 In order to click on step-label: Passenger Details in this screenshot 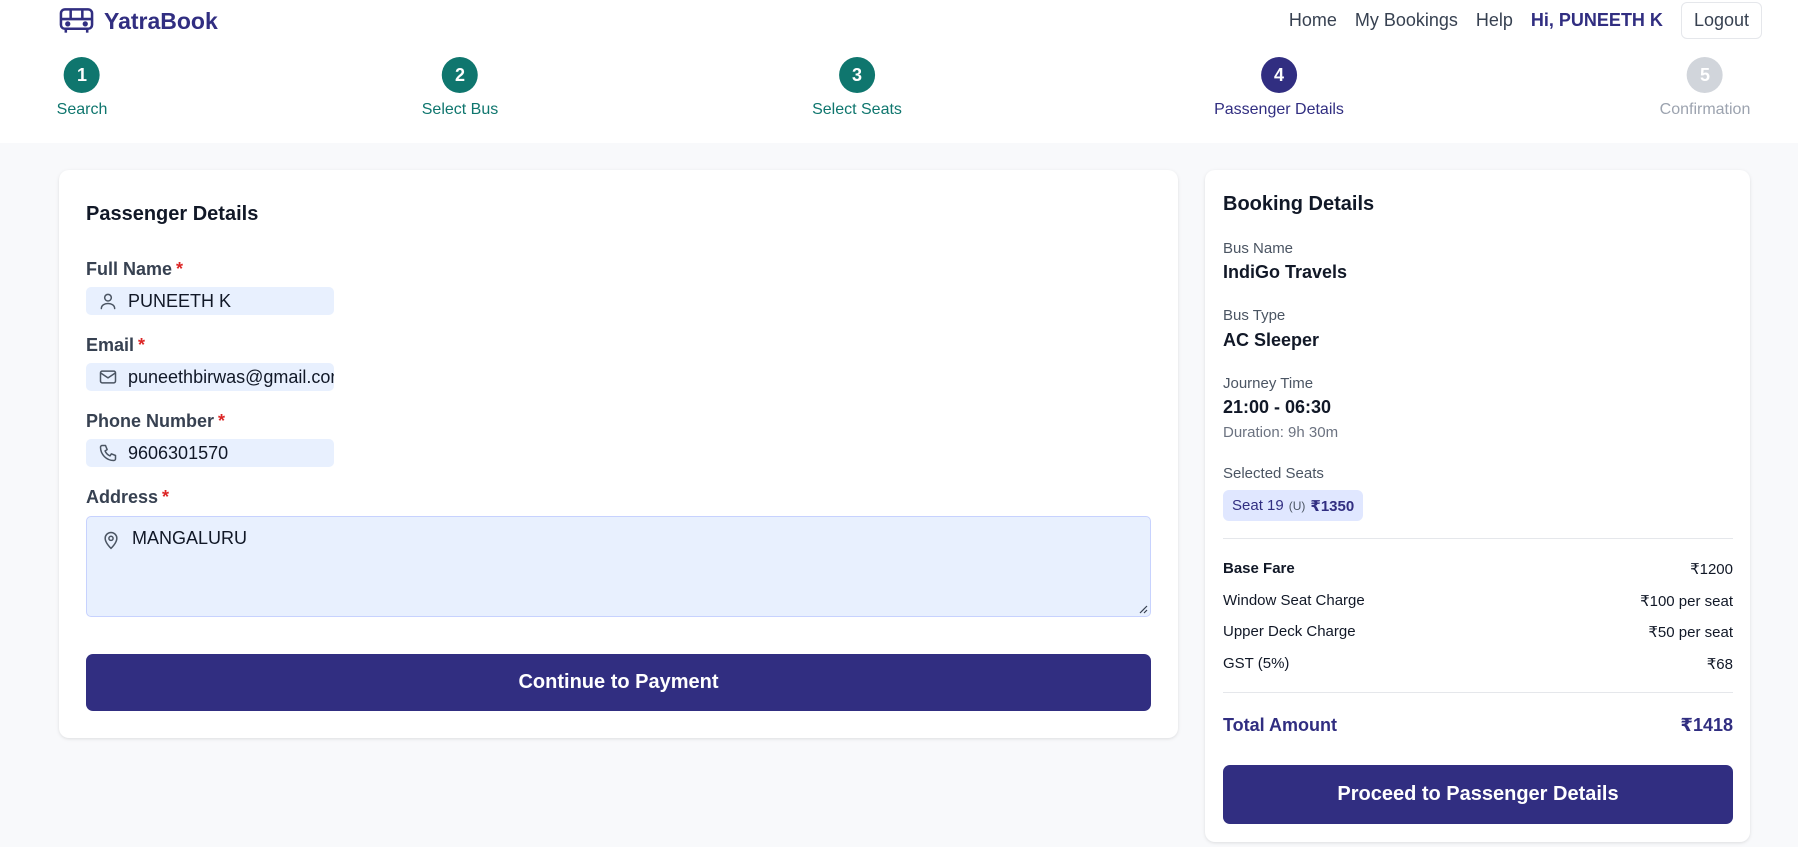, I will do `click(1279, 109)`.